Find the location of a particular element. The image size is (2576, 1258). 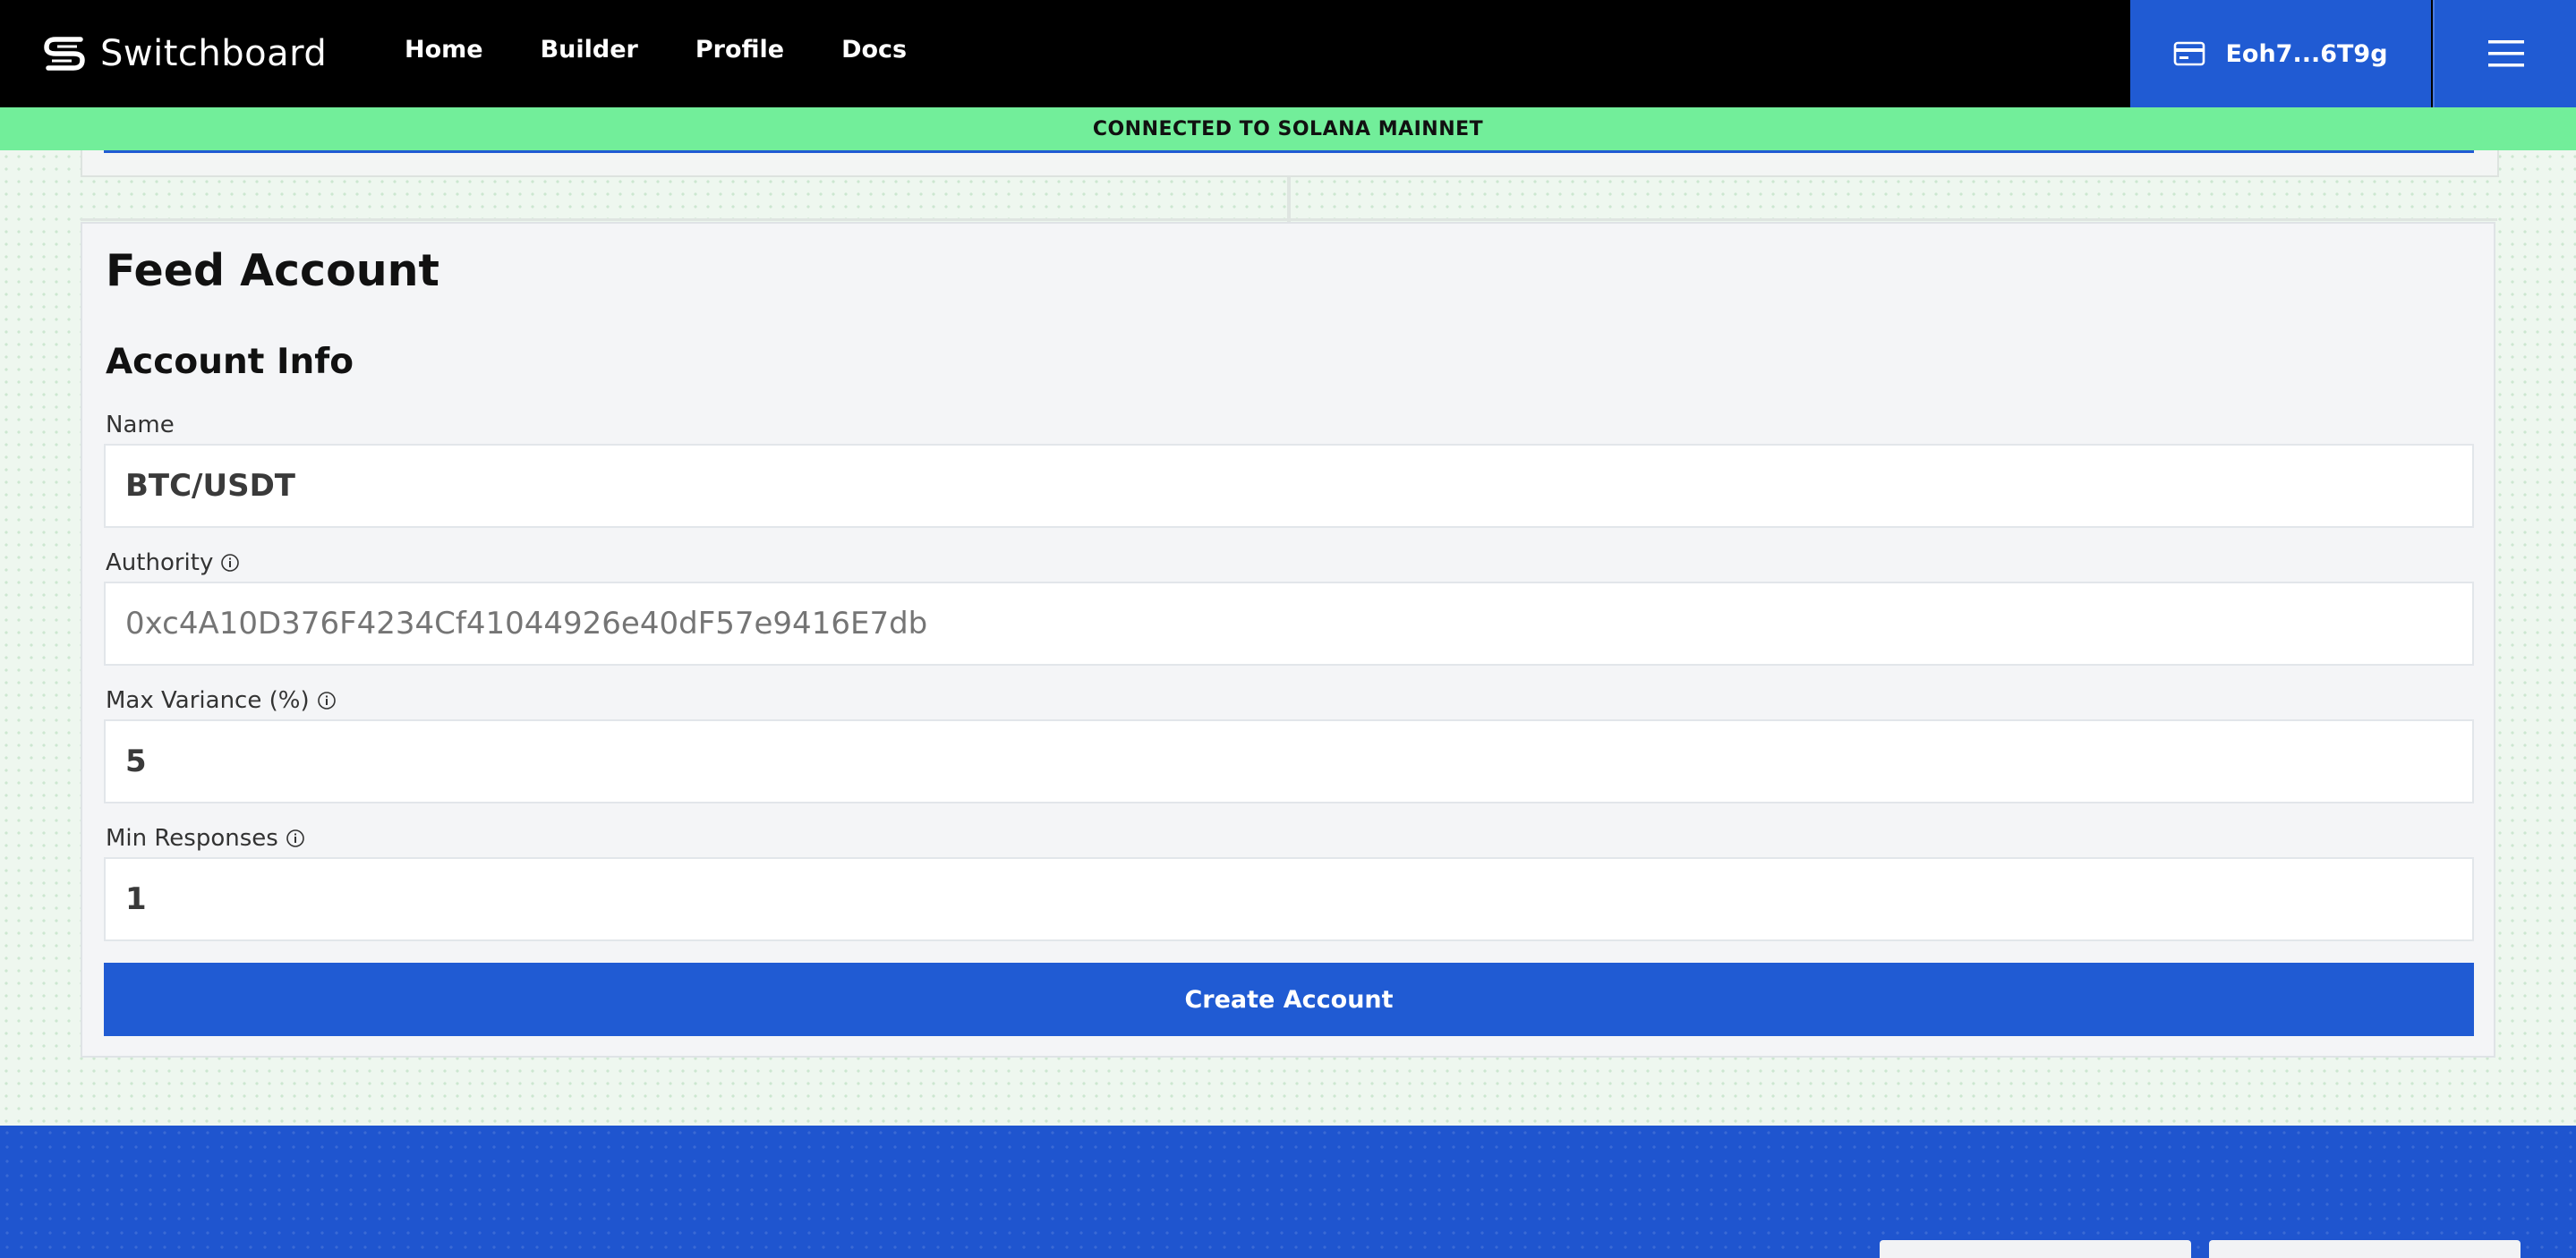

footer-card-right is located at coordinates (2365, 1249).